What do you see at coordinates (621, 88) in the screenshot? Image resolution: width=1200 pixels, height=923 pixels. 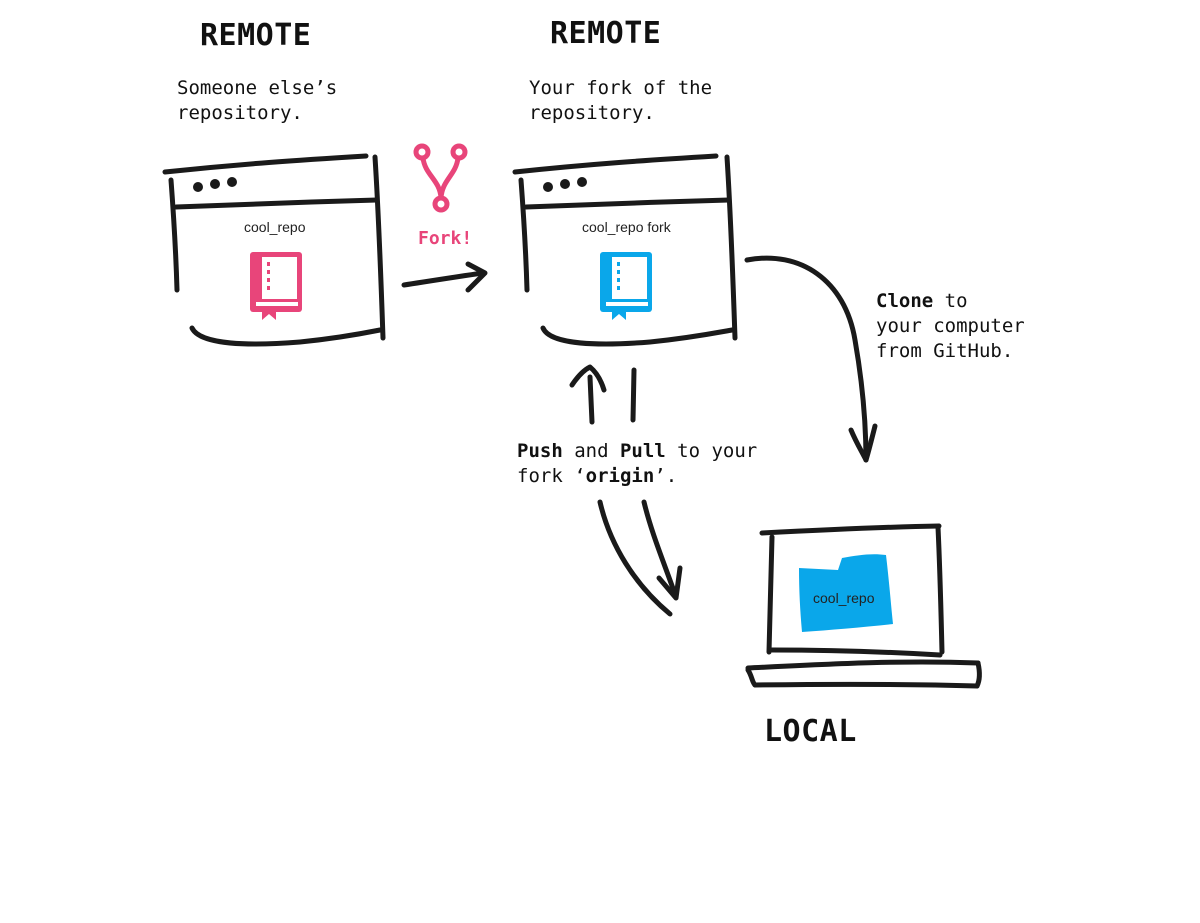 I see `fork-caption-line1: Your fork of the` at bounding box center [621, 88].